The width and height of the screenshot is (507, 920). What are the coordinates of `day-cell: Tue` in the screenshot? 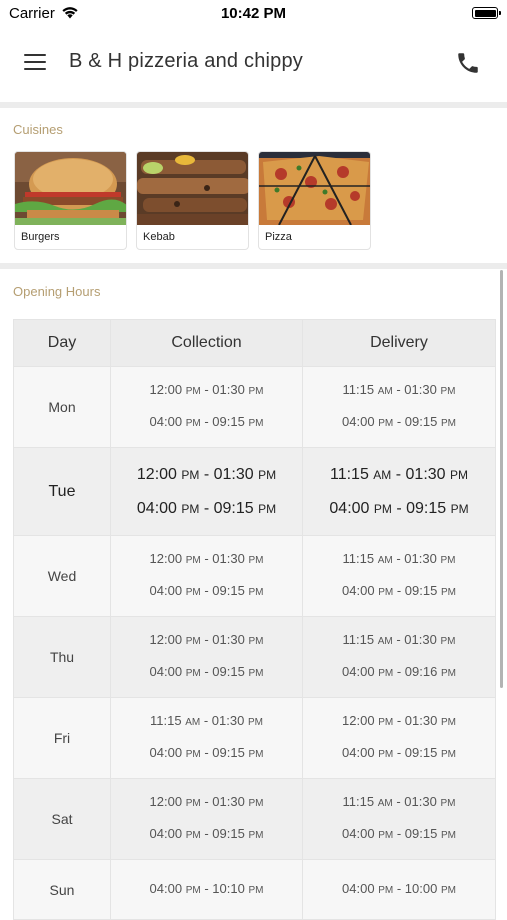 It's located at (62, 491).